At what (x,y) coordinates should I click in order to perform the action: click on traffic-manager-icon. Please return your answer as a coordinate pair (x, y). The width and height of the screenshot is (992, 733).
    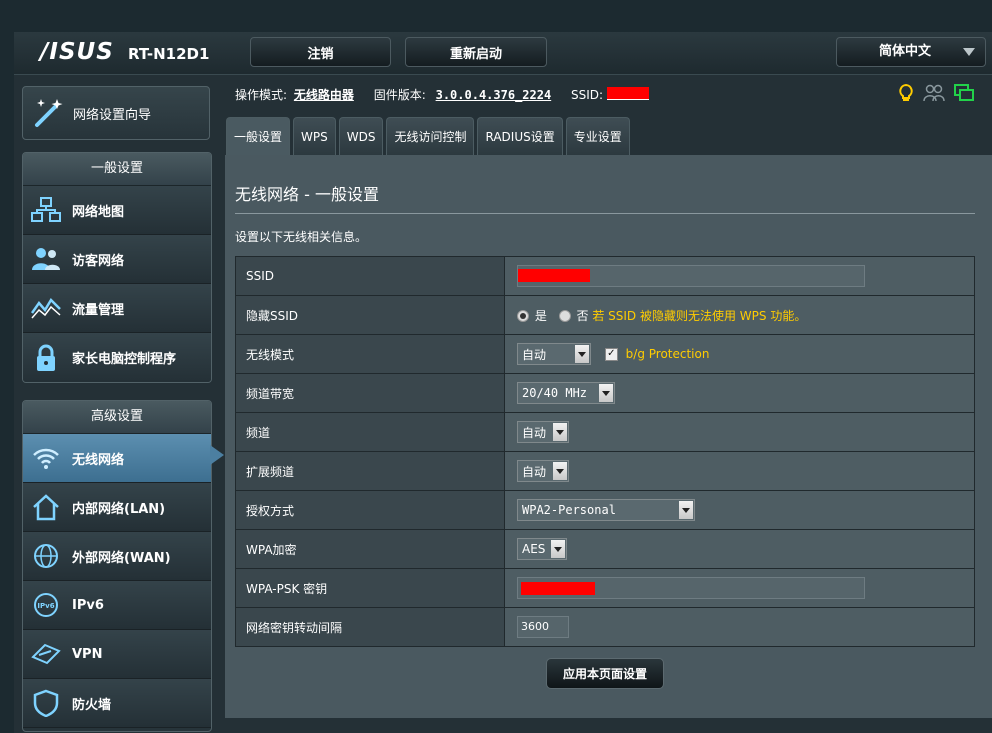
    Looking at the image, I should click on (46, 308).